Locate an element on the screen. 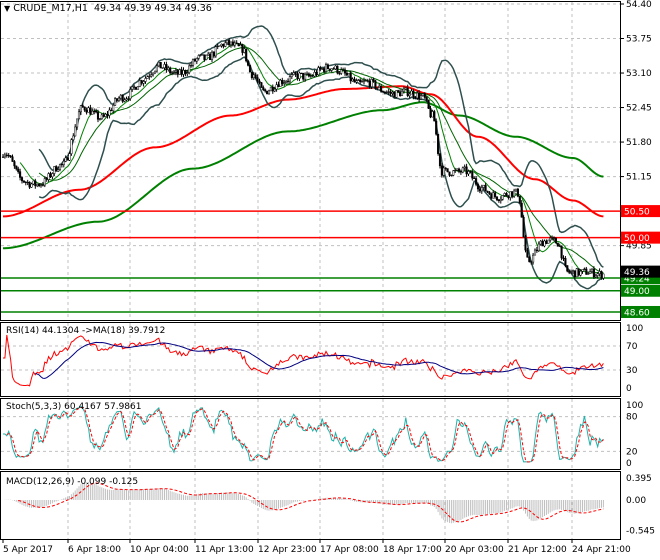 Image resolution: width=660 pixels, height=560 pixels. time-label: 12 Apr 23:00 is located at coordinates (287, 550).